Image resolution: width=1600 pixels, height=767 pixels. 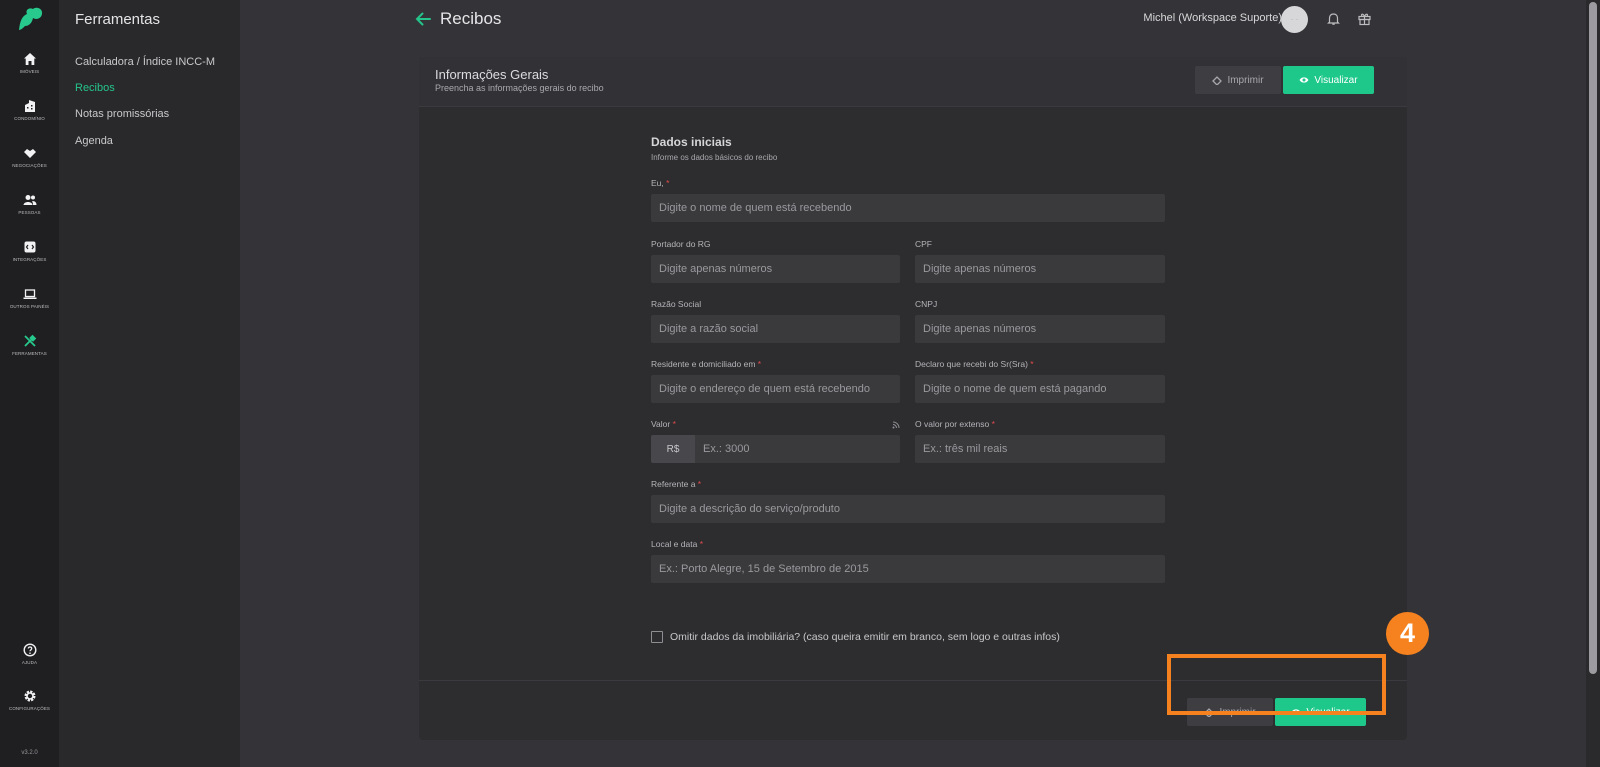 I want to click on scrollbar-thumb, so click(x=1593, y=338).